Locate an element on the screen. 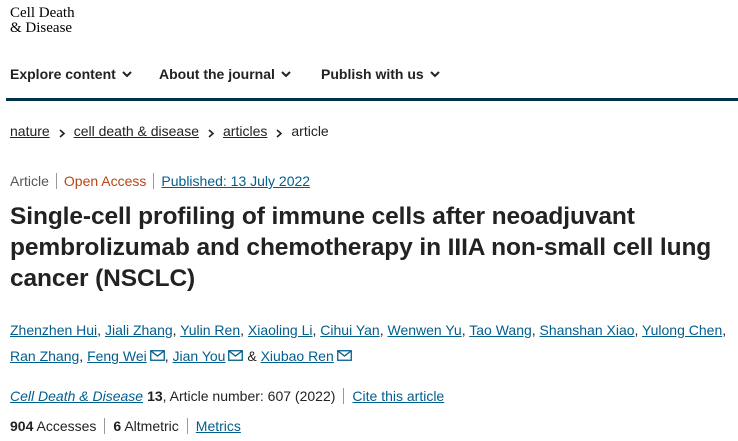 Image resolution: width=738 pixels, height=441 pixels. breadcrumb-current: article is located at coordinates (310, 131).